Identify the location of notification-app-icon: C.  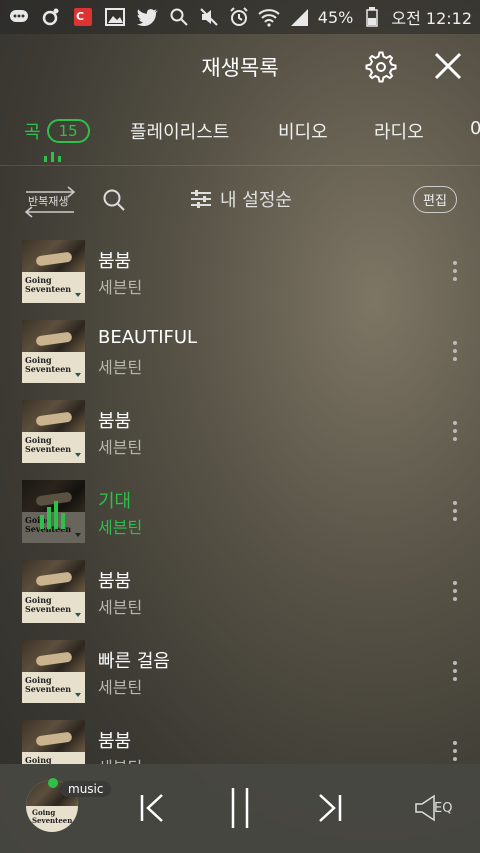
(83, 17).